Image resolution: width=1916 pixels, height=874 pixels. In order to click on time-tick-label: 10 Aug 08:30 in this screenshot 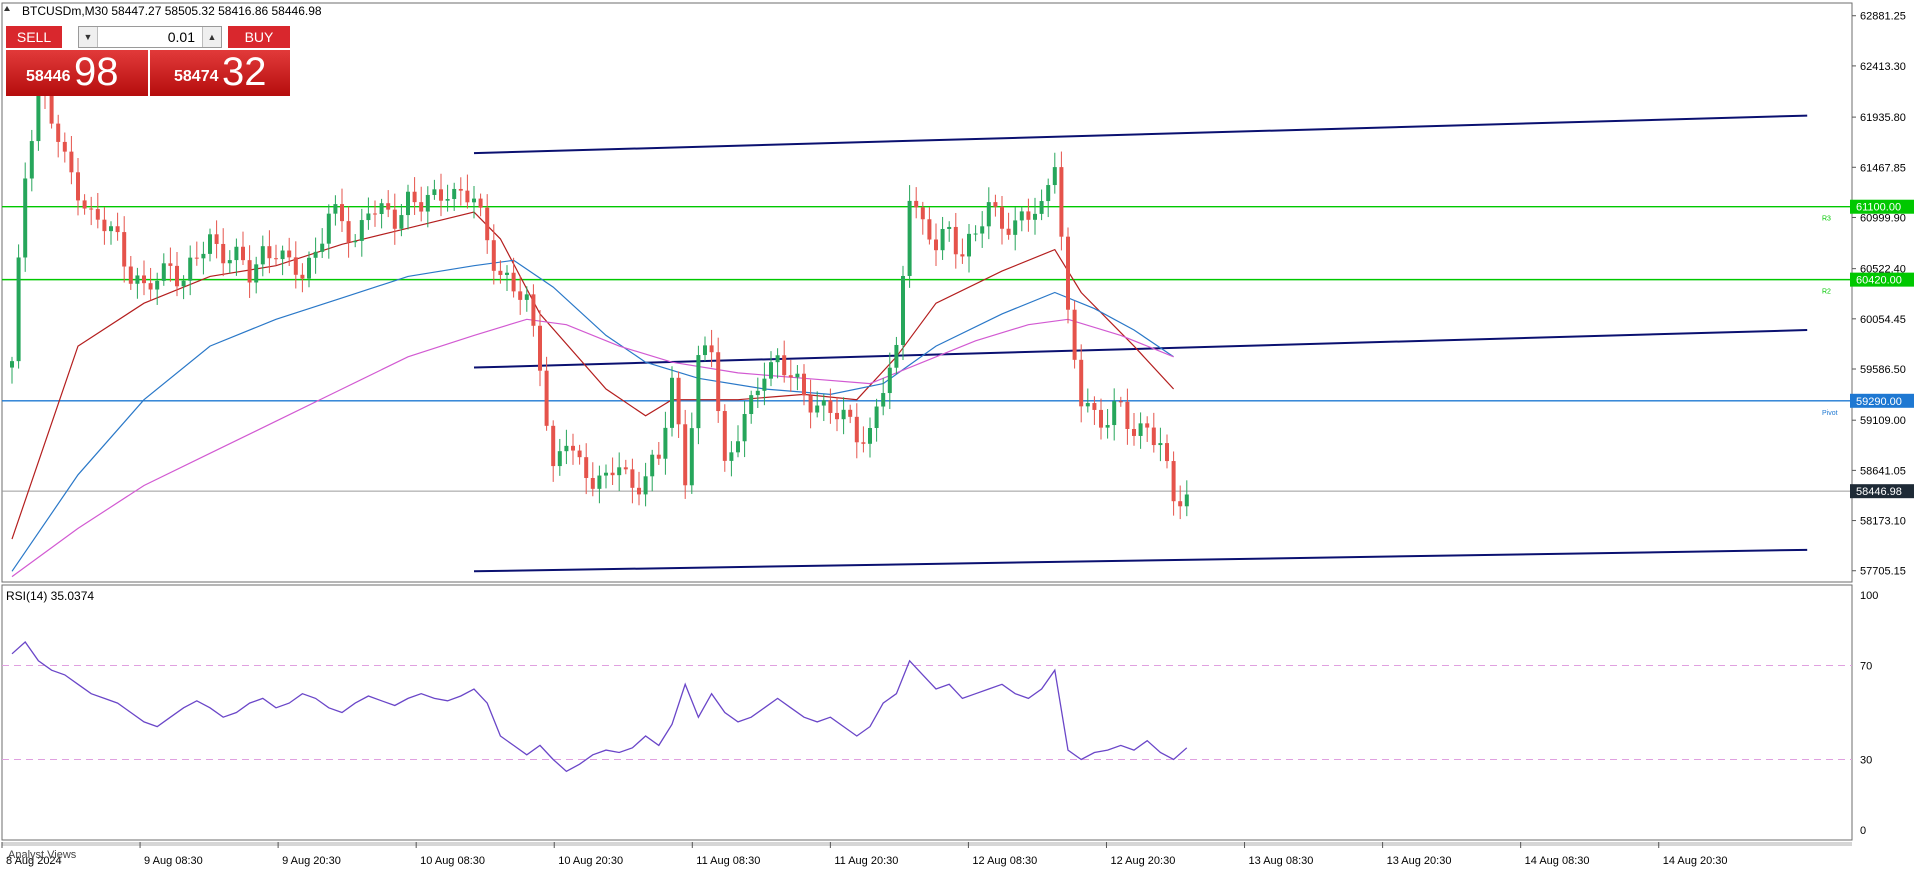, I will do `click(452, 861)`.